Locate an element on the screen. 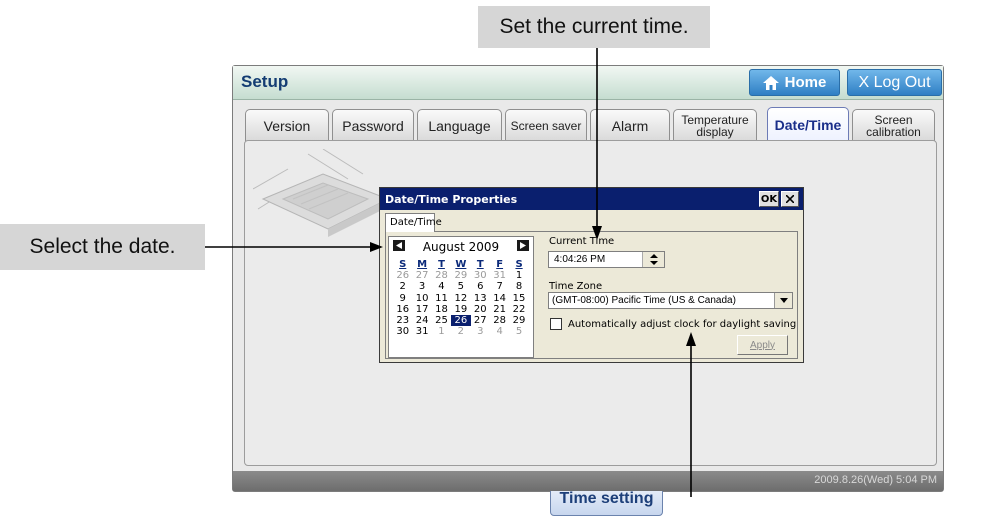  calendar-day: 22 is located at coordinates (518, 309).